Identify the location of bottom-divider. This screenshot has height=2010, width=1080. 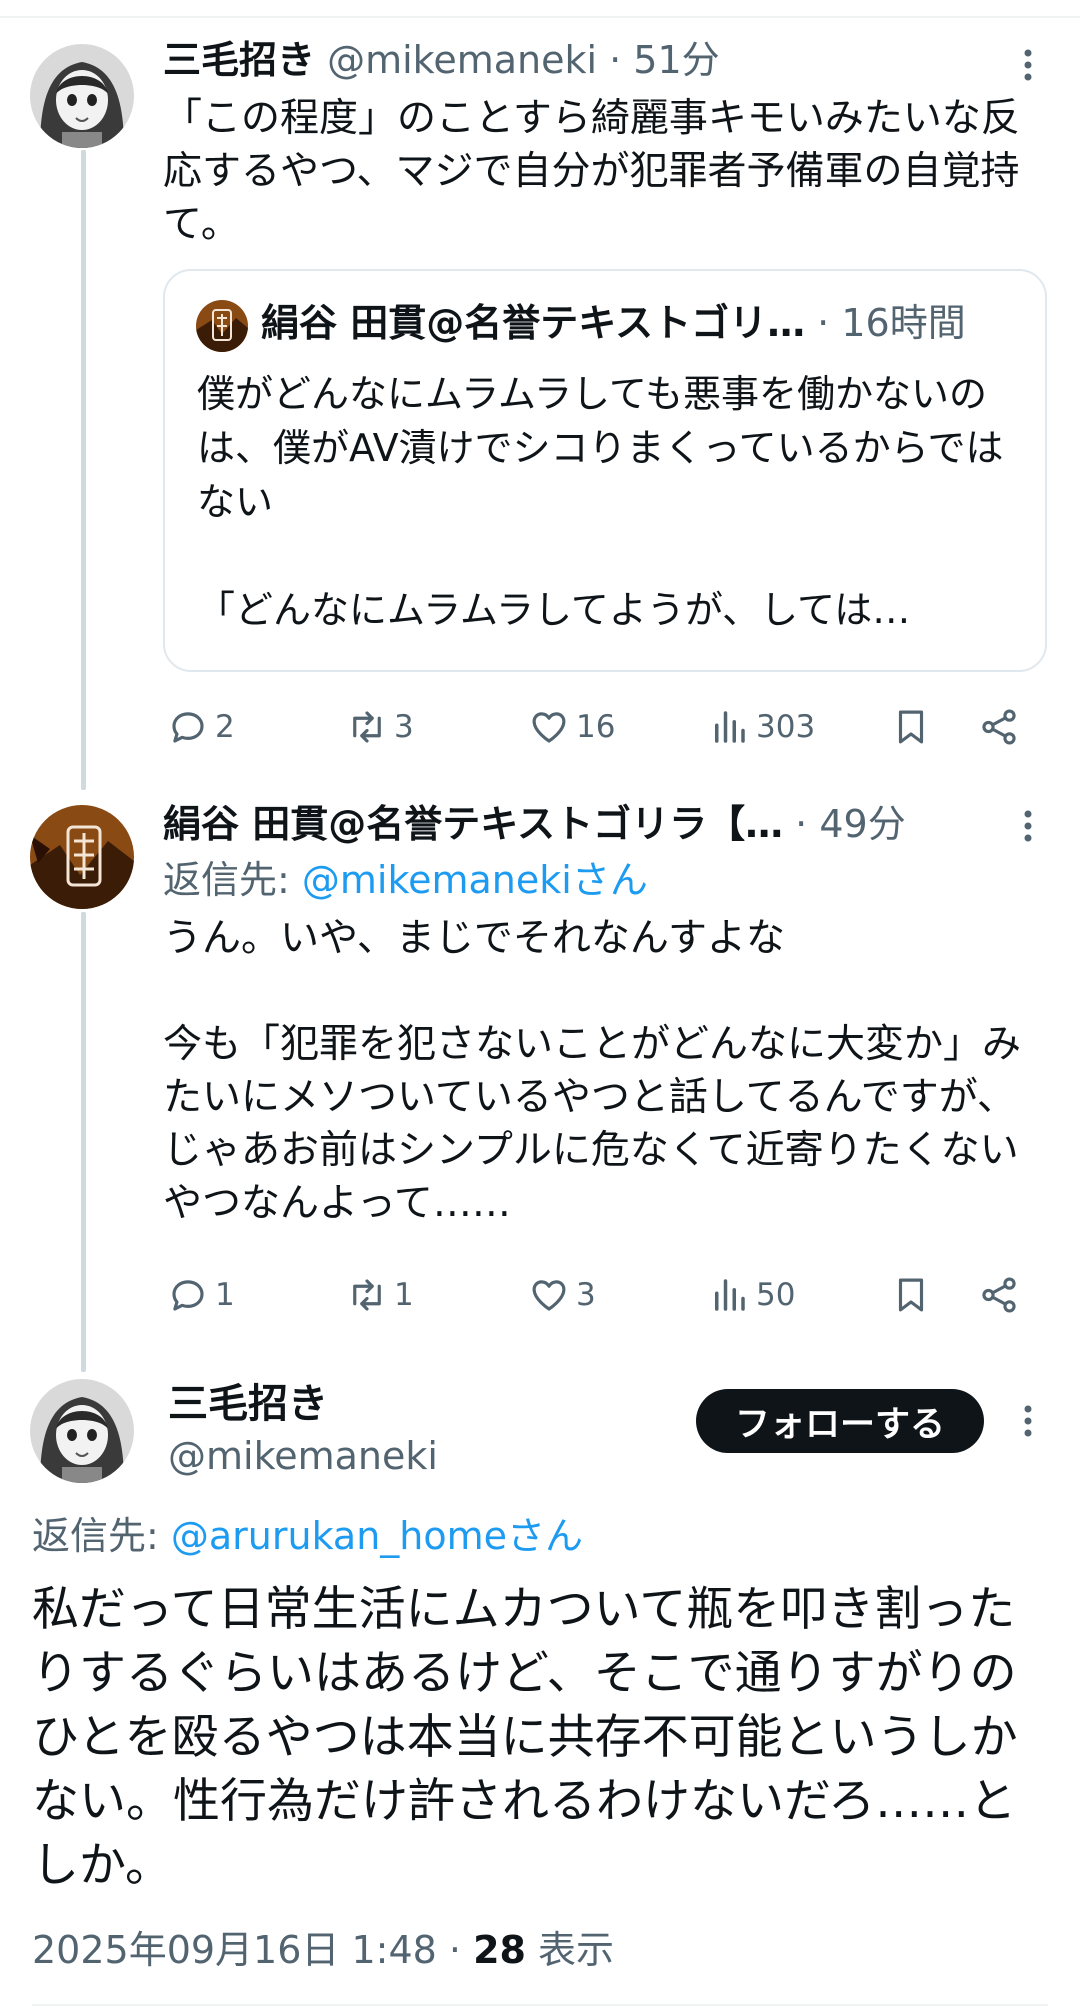
(540, 2005).